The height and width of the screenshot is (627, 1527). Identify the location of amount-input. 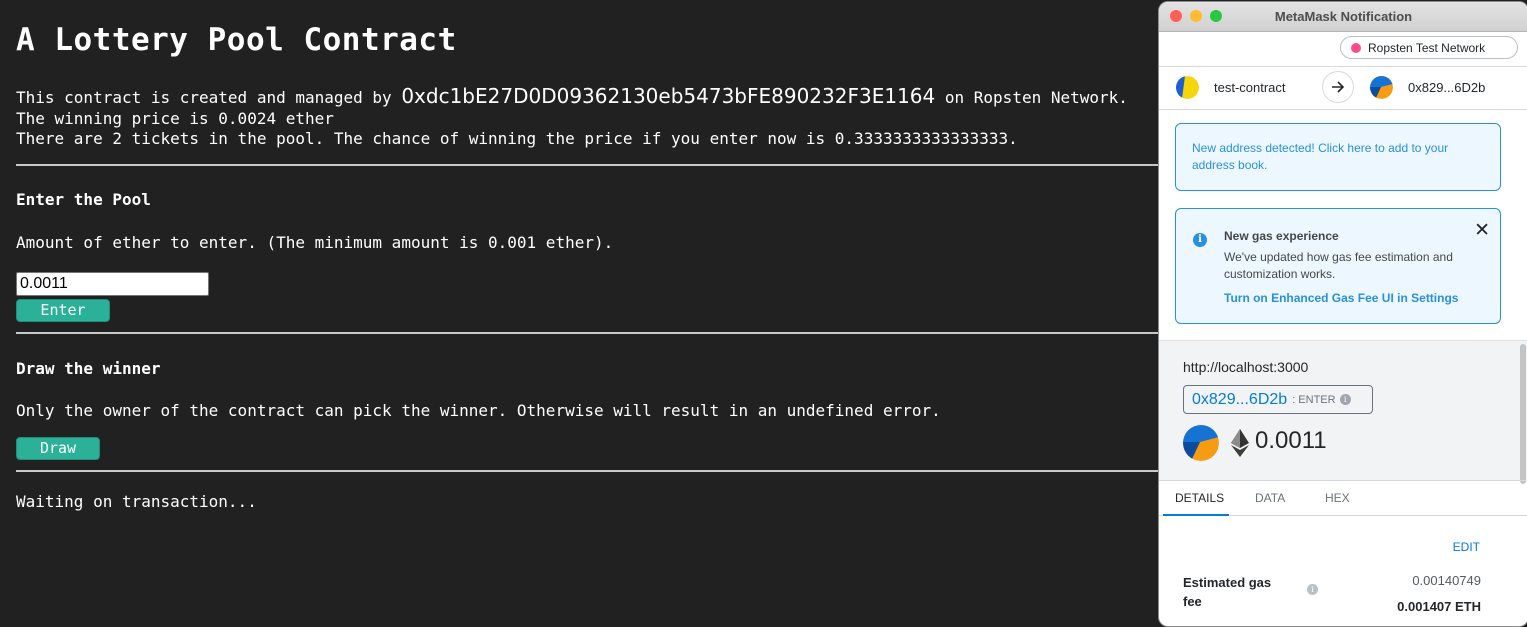
(112, 284).